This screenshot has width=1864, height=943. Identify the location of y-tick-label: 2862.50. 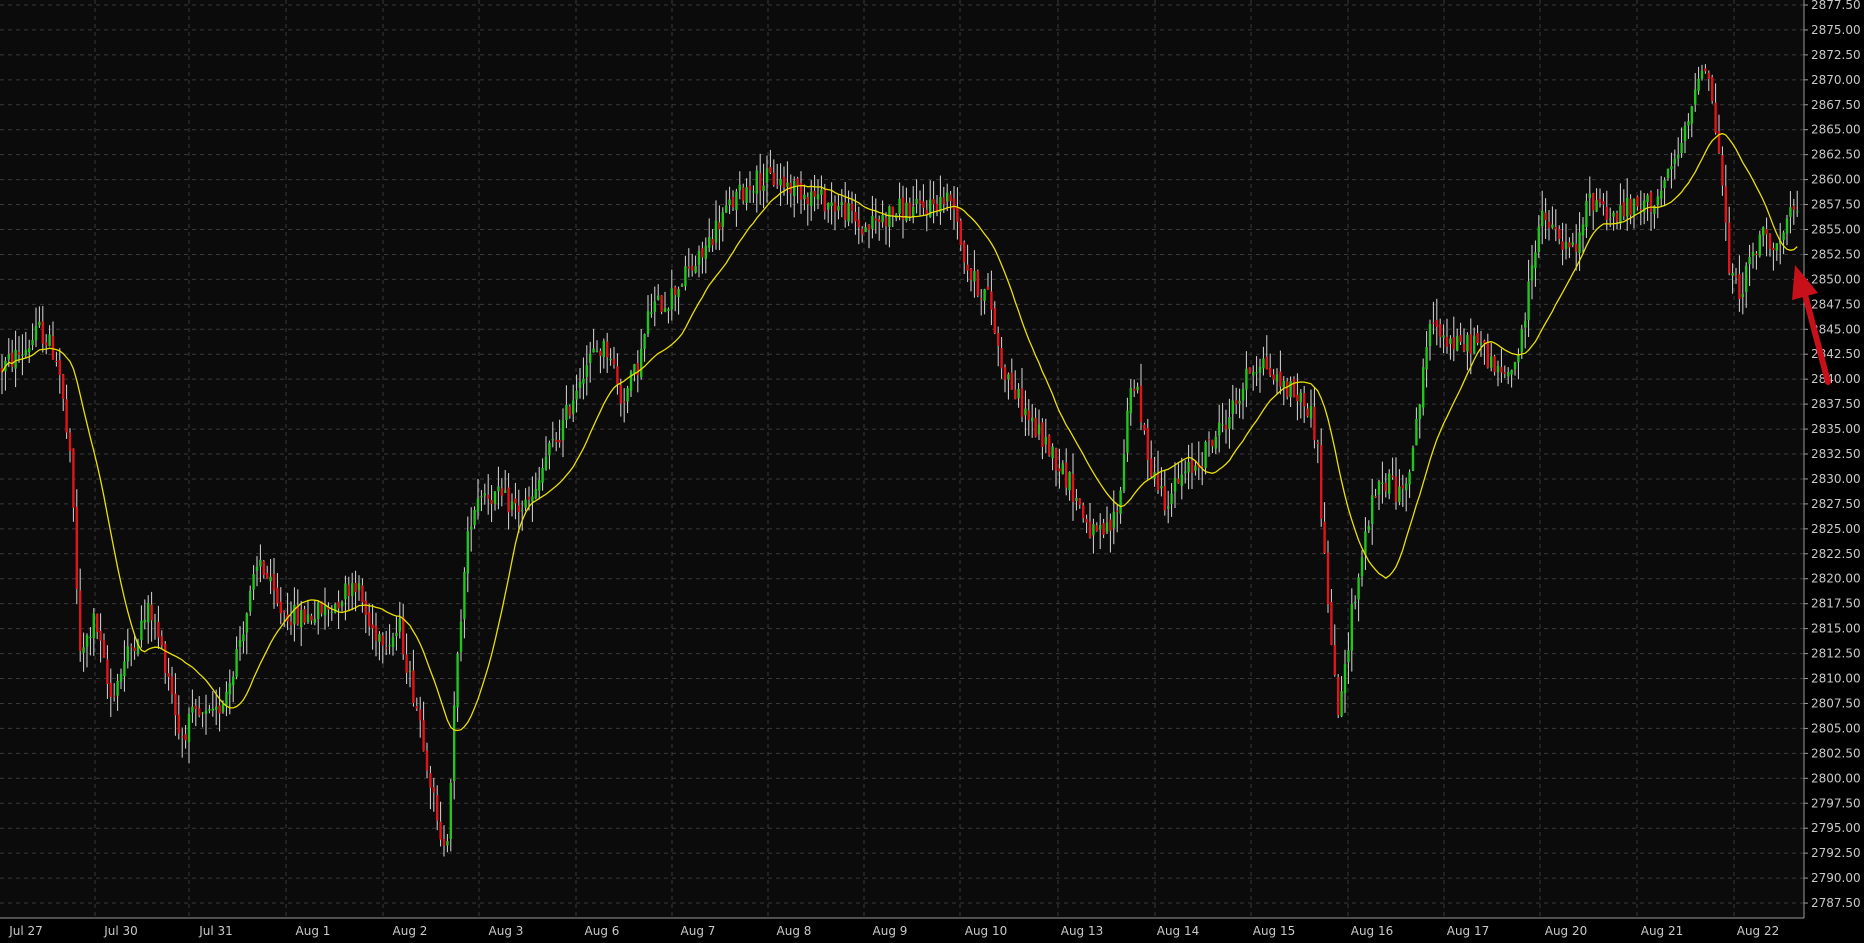
(1836, 155).